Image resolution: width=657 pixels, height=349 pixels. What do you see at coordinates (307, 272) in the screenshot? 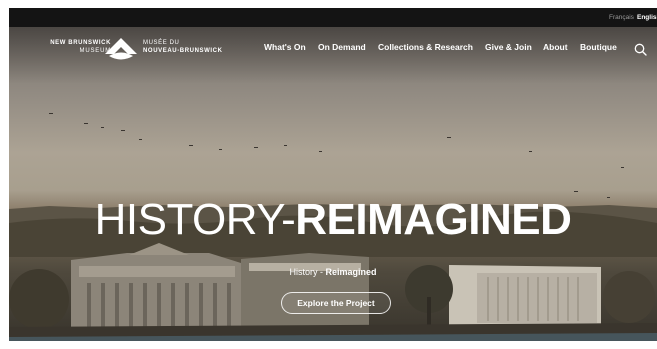
I see `hero-subtitle-part1: History -` at bounding box center [307, 272].